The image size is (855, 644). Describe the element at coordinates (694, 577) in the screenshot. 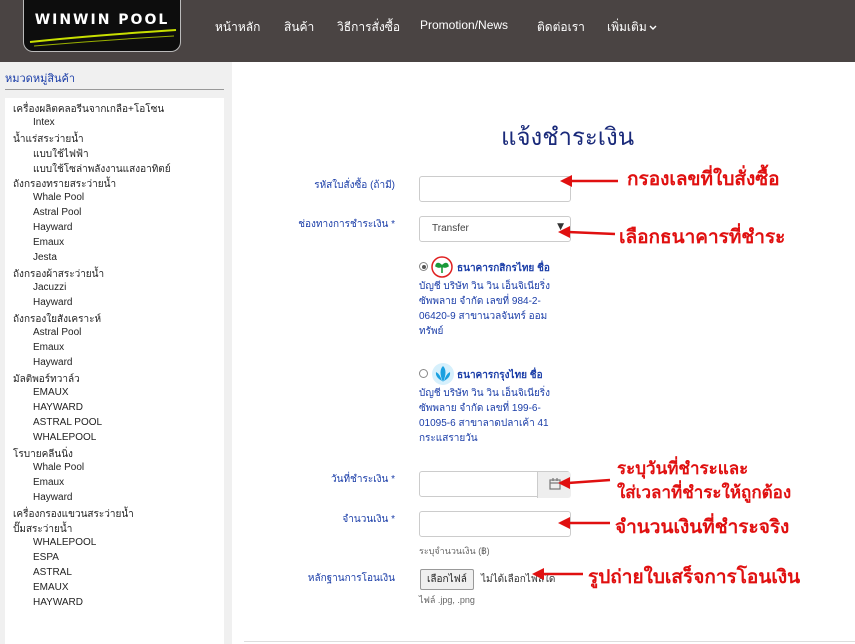

I see `annotation-receipt: รูปถ่ายใบเสร็จการโอนเงิน` at that location.